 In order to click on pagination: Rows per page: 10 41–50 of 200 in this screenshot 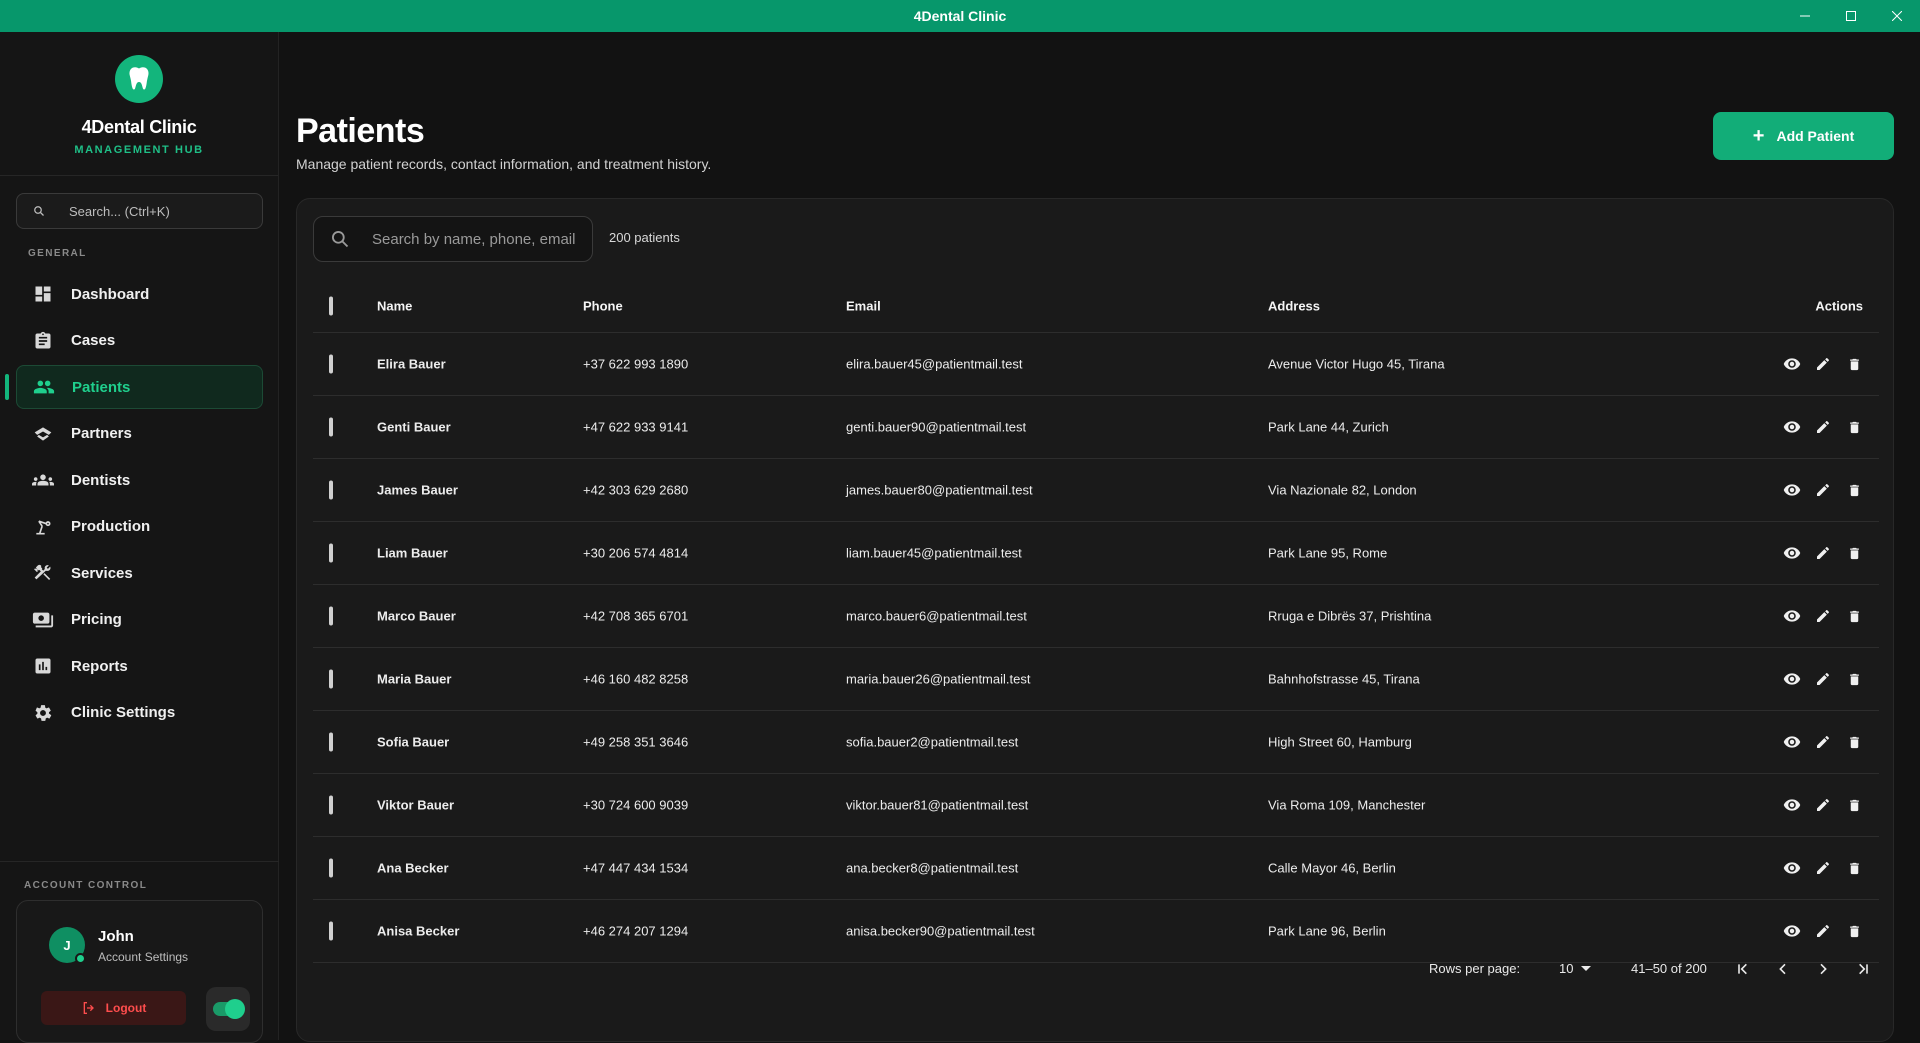, I will do `click(1096, 969)`.